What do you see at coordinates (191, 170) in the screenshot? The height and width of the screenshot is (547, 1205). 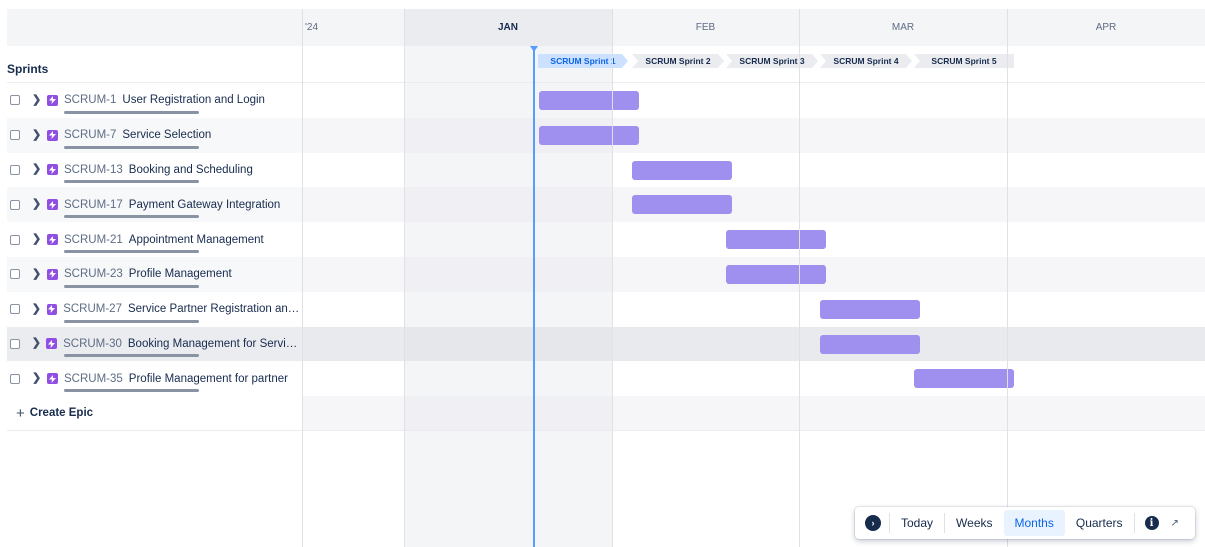 I see `epic-name: Booking and Scheduling` at bounding box center [191, 170].